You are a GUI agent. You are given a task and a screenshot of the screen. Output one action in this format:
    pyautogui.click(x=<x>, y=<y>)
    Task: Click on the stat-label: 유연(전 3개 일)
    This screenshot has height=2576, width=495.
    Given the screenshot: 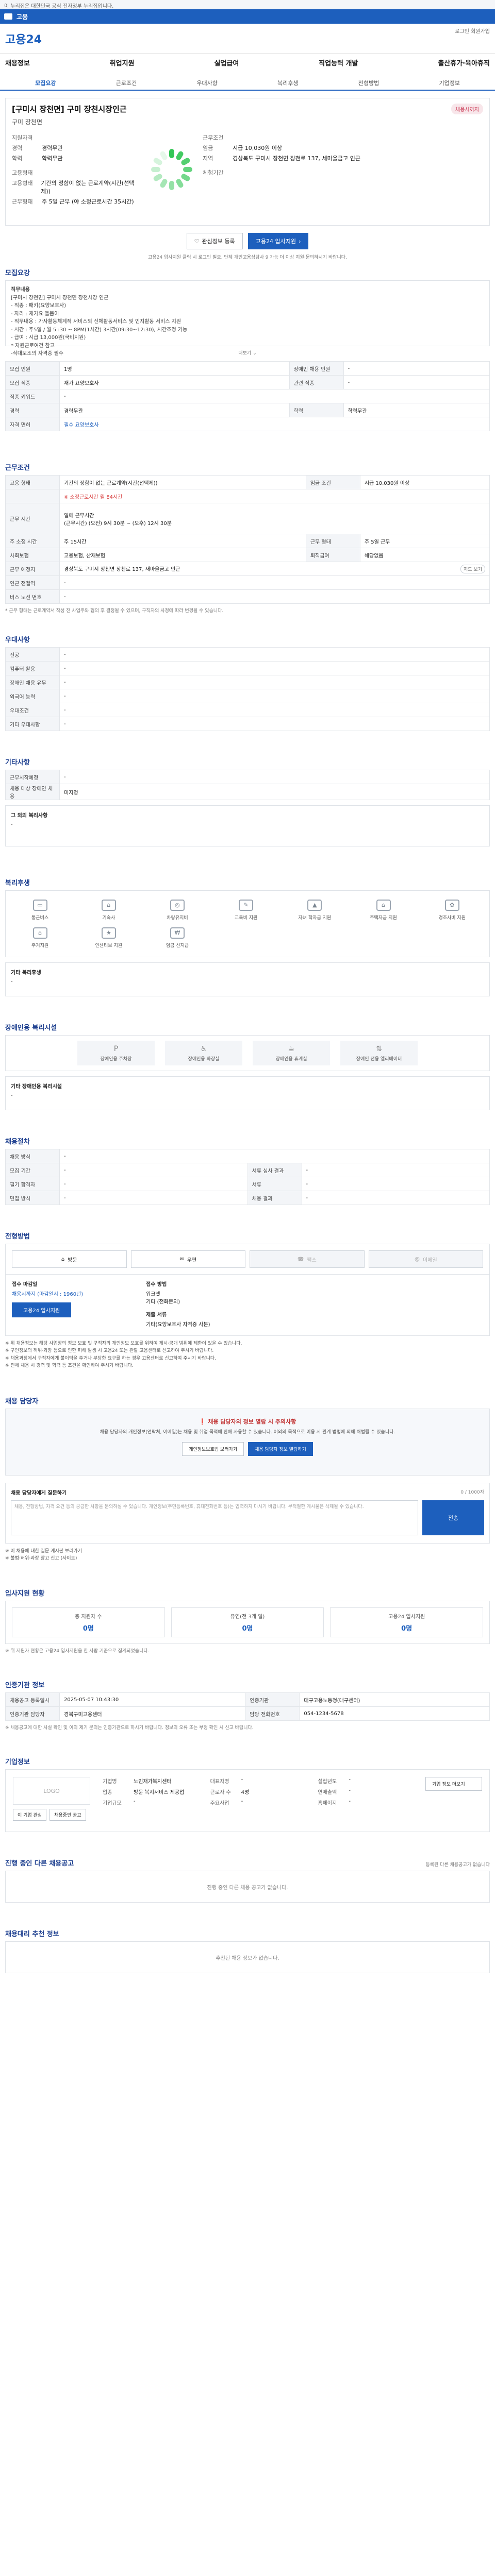 What is the action you would take?
    pyautogui.click(x=247, y=1617)
    